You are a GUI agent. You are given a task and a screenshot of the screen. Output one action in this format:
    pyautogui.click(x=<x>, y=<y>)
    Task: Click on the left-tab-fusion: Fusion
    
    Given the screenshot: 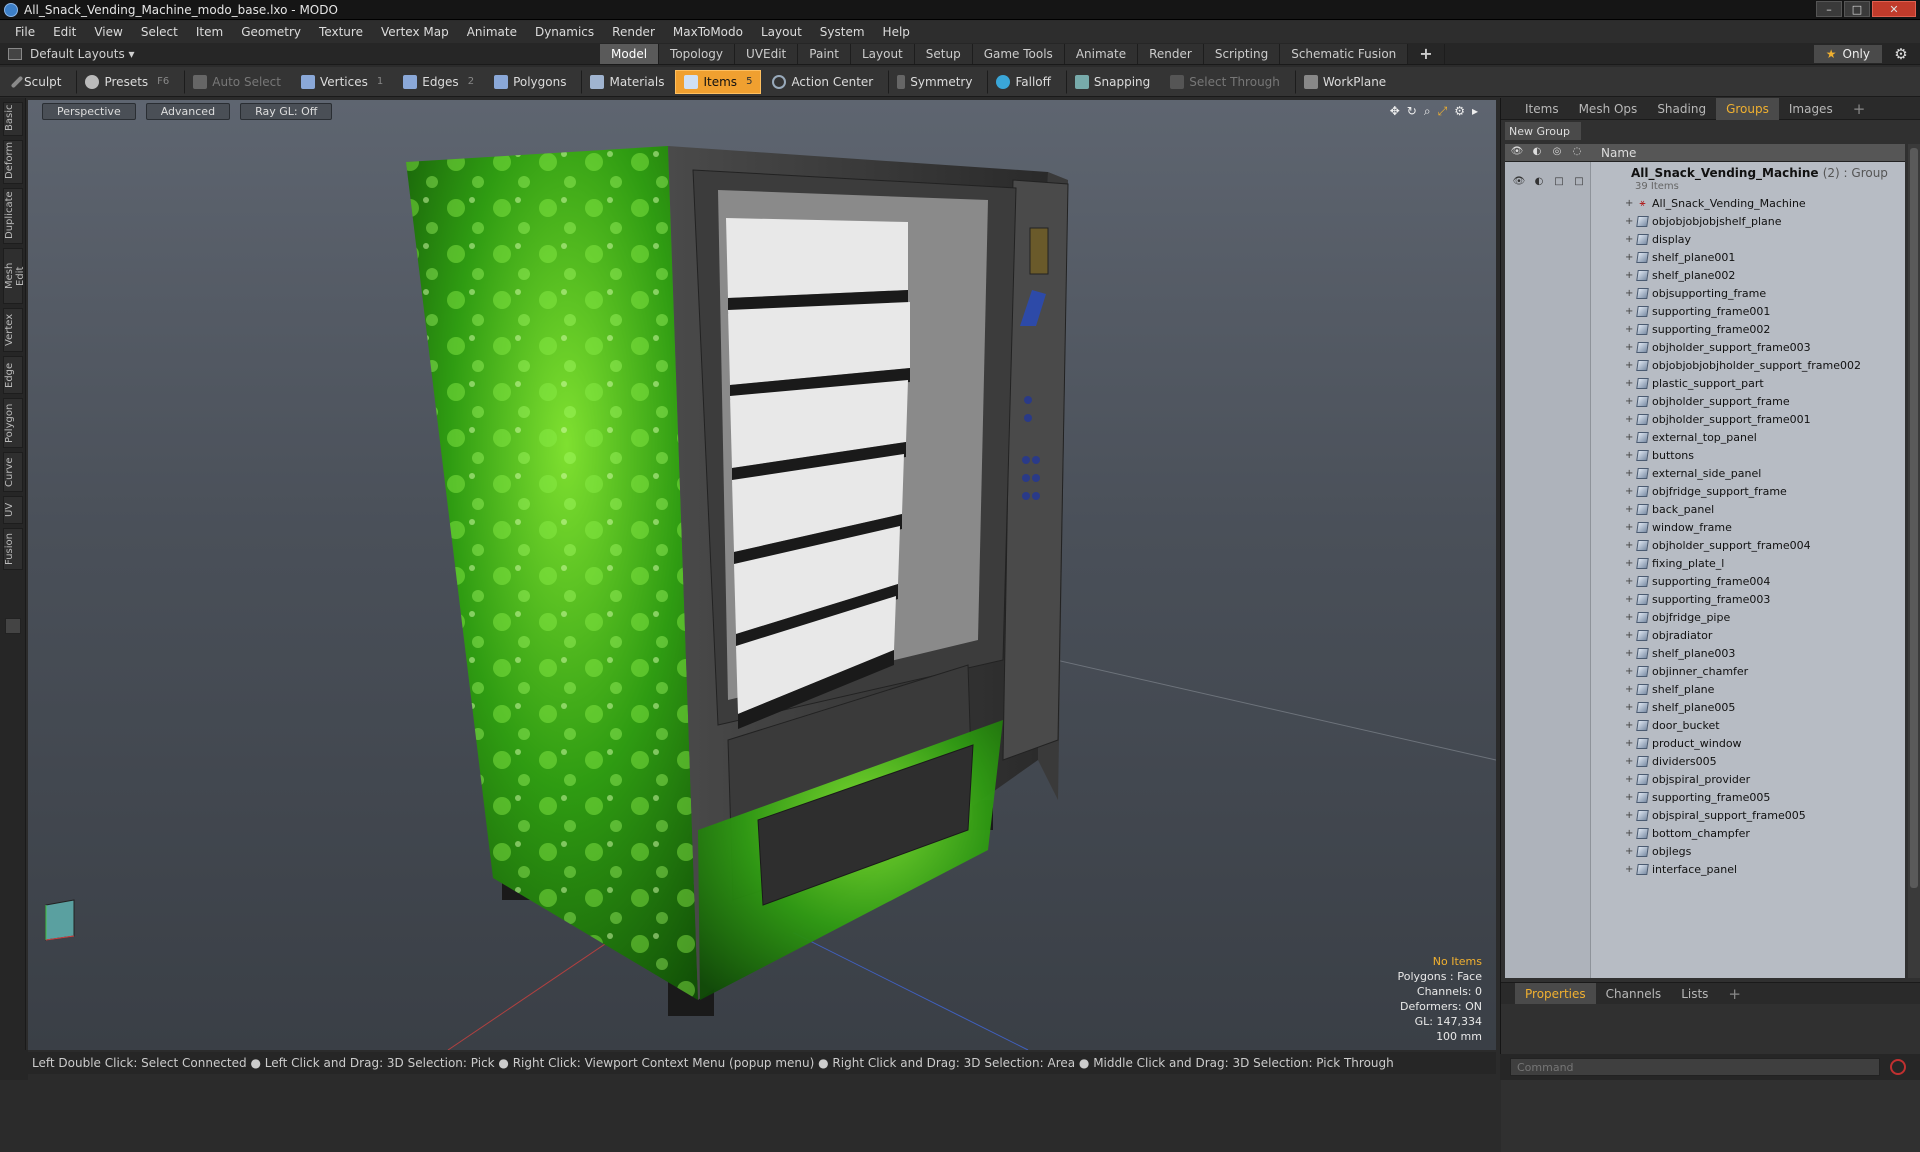 What is the action you would take?
    pyautogui.click(x=13, y=549)
    